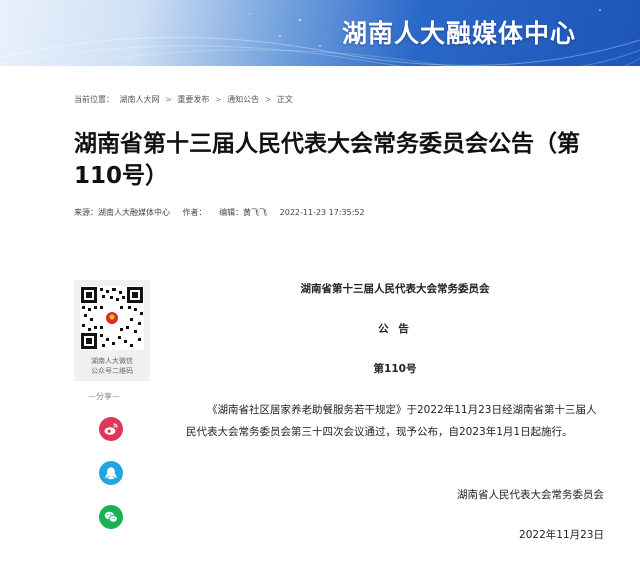  What do you see at coordinates (395, 329) in the screenshot?
I see `announcement-heading: 公 告` at bounding box center [395, 329].